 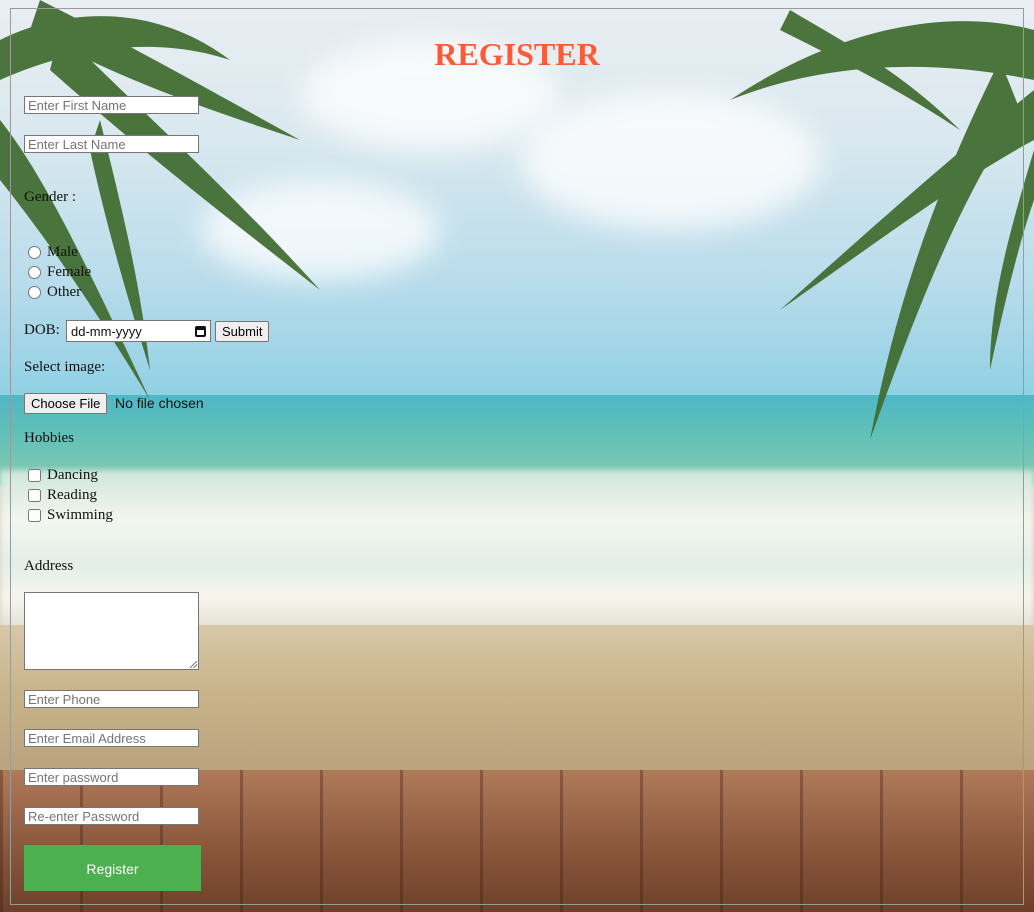 What do you see at coordinates (193, 664) in the screenshot?
I see `resize-grip-icon` at bounding box center [193, 664].